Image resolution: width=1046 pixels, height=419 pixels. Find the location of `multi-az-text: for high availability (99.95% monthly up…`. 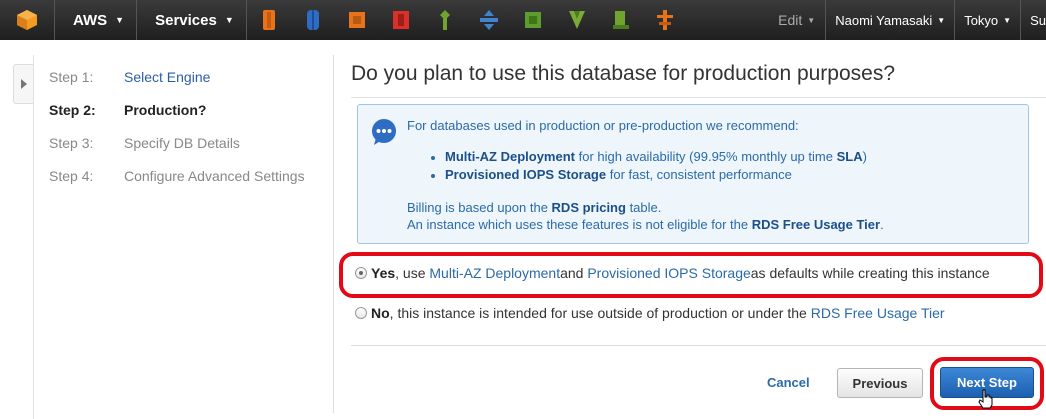

multi-az-text: for high availability (99.95% monthly up… is located at coordinates (706, 156).